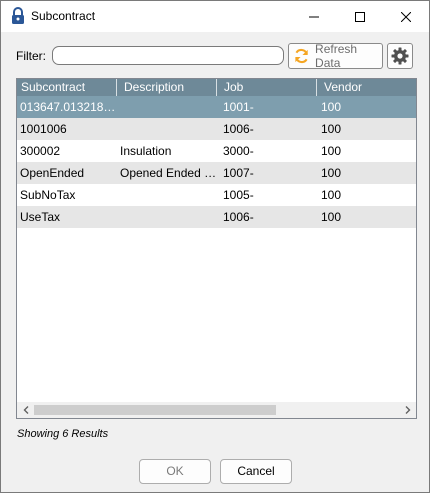 The width and height of the screenshot is (430, 493). What do you see at coordinates (155, 410) in the screenshot?
I see `scrollbar-thumb` at bounding box center [155, 410].